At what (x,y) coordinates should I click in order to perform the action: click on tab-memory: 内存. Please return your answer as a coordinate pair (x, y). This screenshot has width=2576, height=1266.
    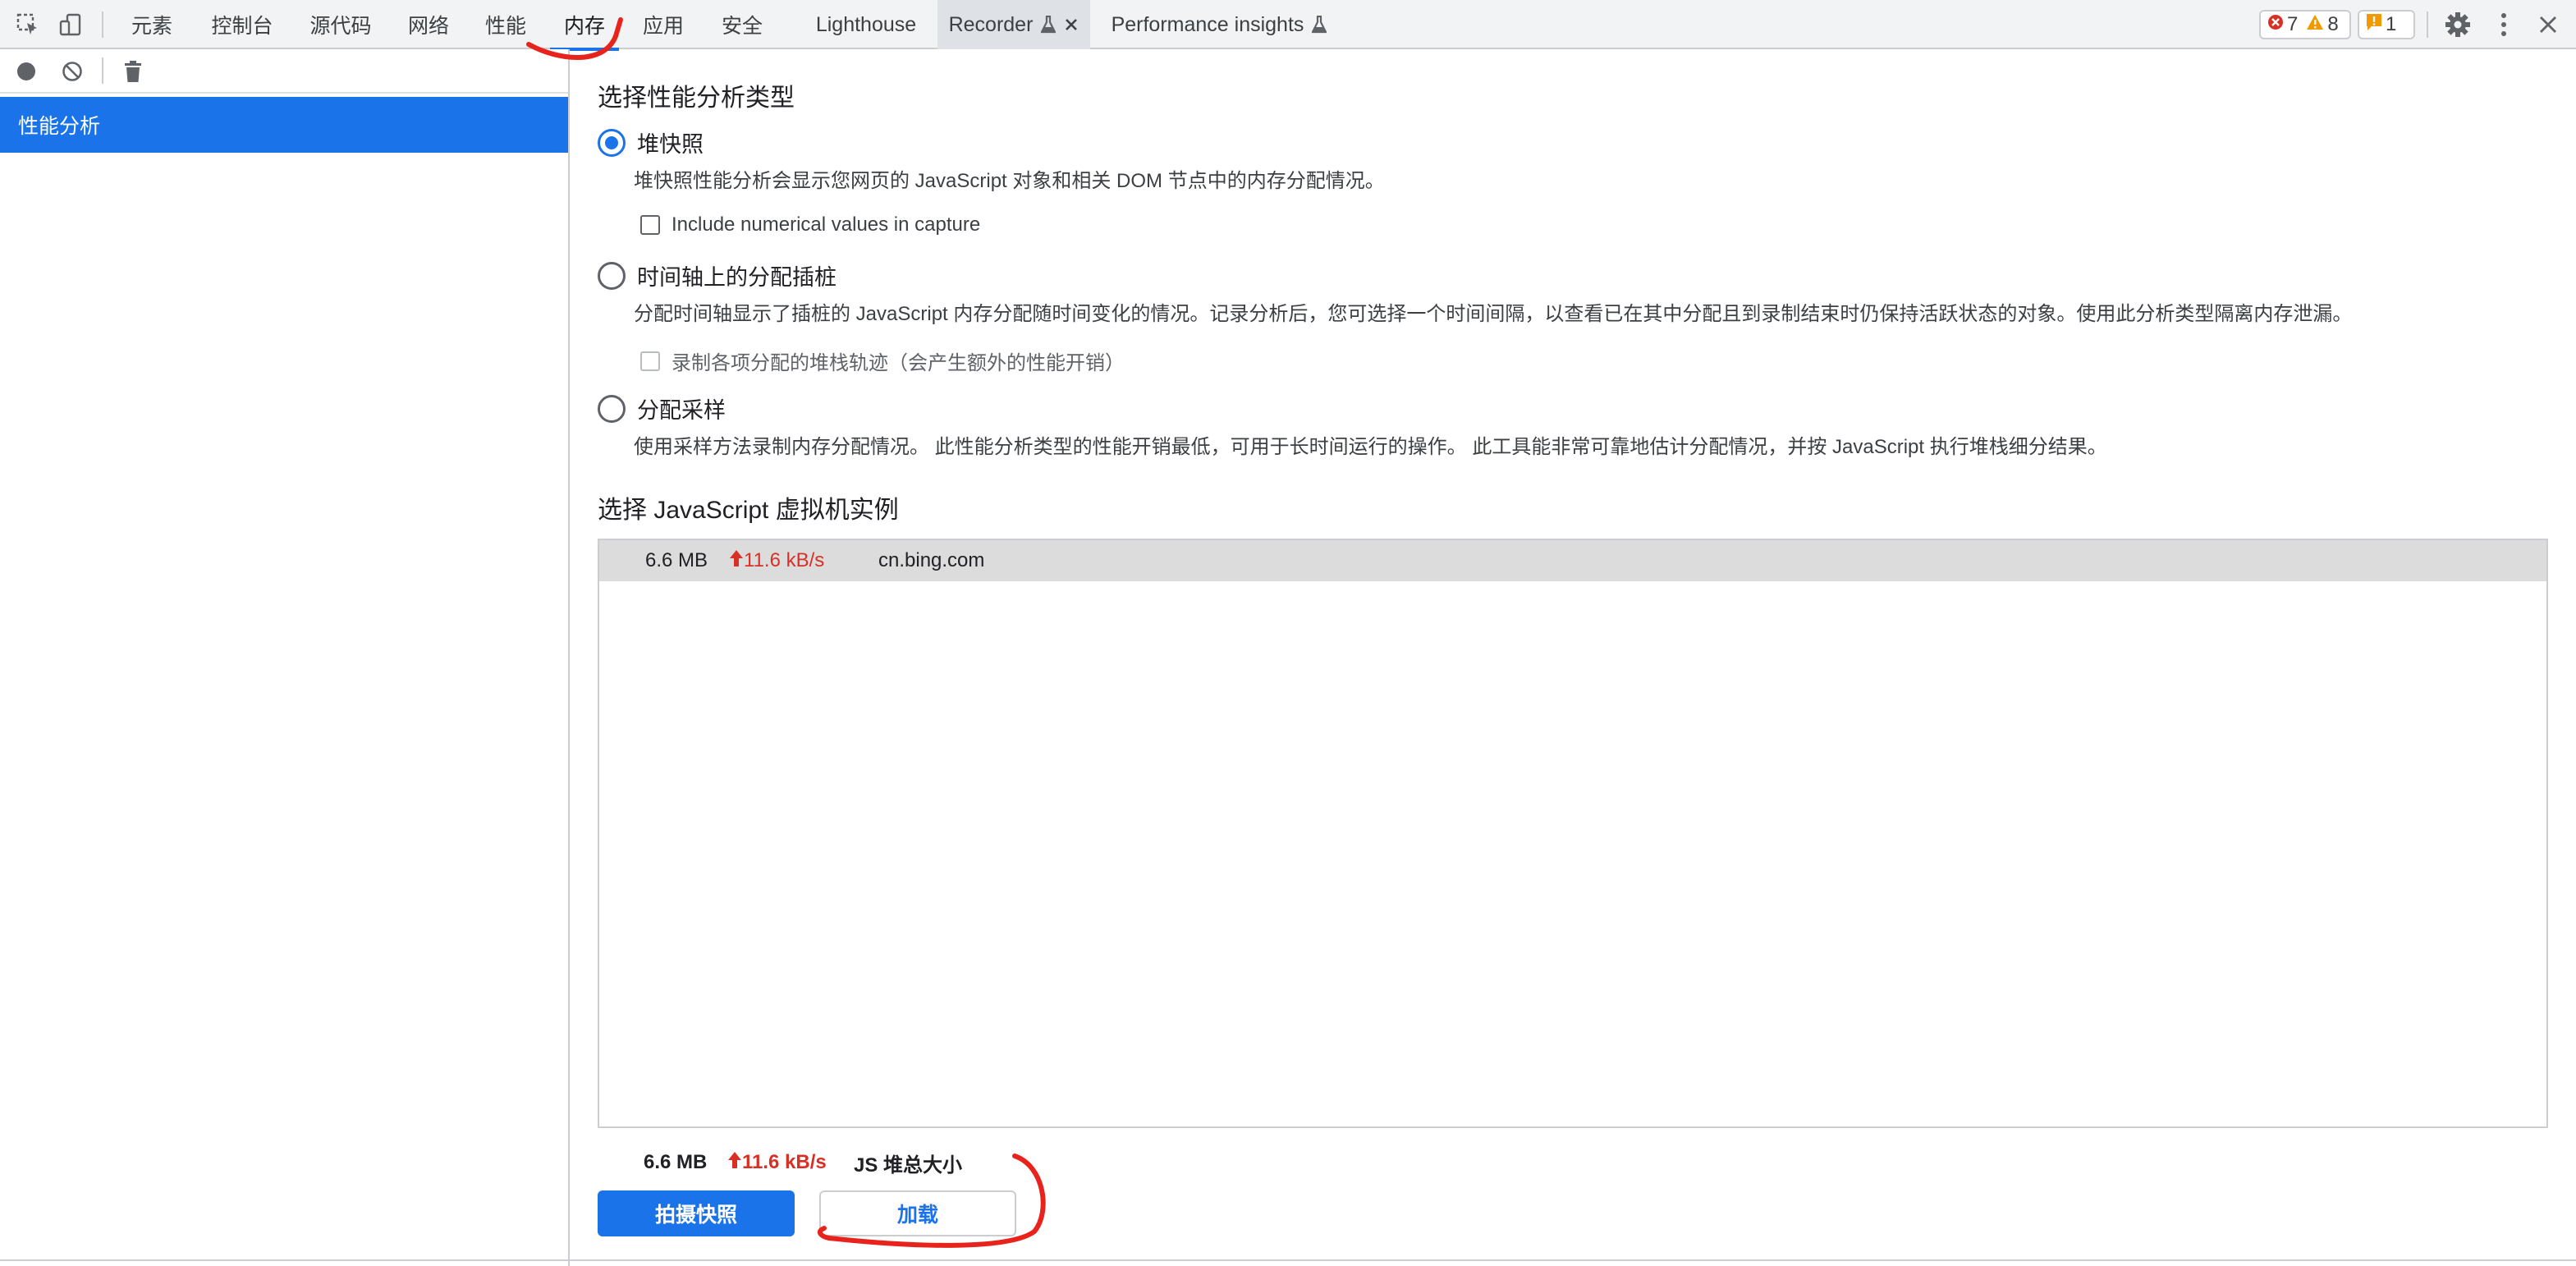
    Looking at the image, I should click on (585, 25).